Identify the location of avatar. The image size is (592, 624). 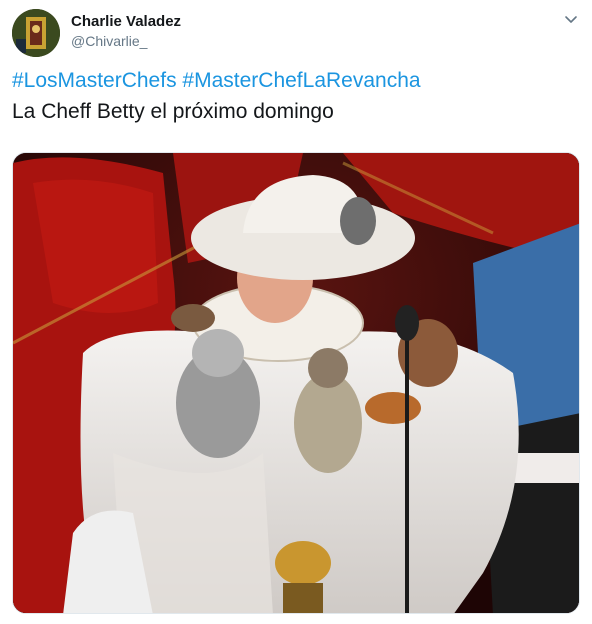
(36, 33).